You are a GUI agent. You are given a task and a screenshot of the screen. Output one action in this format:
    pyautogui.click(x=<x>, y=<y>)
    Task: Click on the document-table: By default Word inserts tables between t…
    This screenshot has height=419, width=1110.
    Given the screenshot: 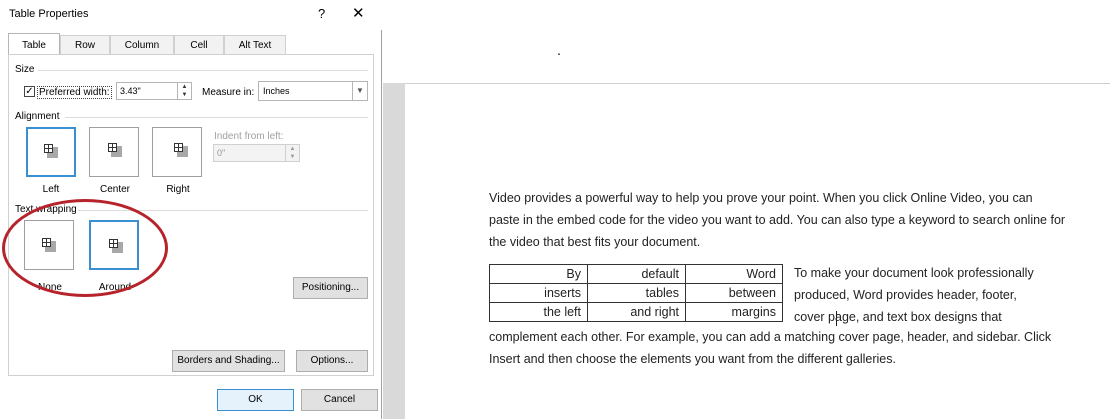 What is the action you would take?
    pyautogui.click(x=636, y=293)
    